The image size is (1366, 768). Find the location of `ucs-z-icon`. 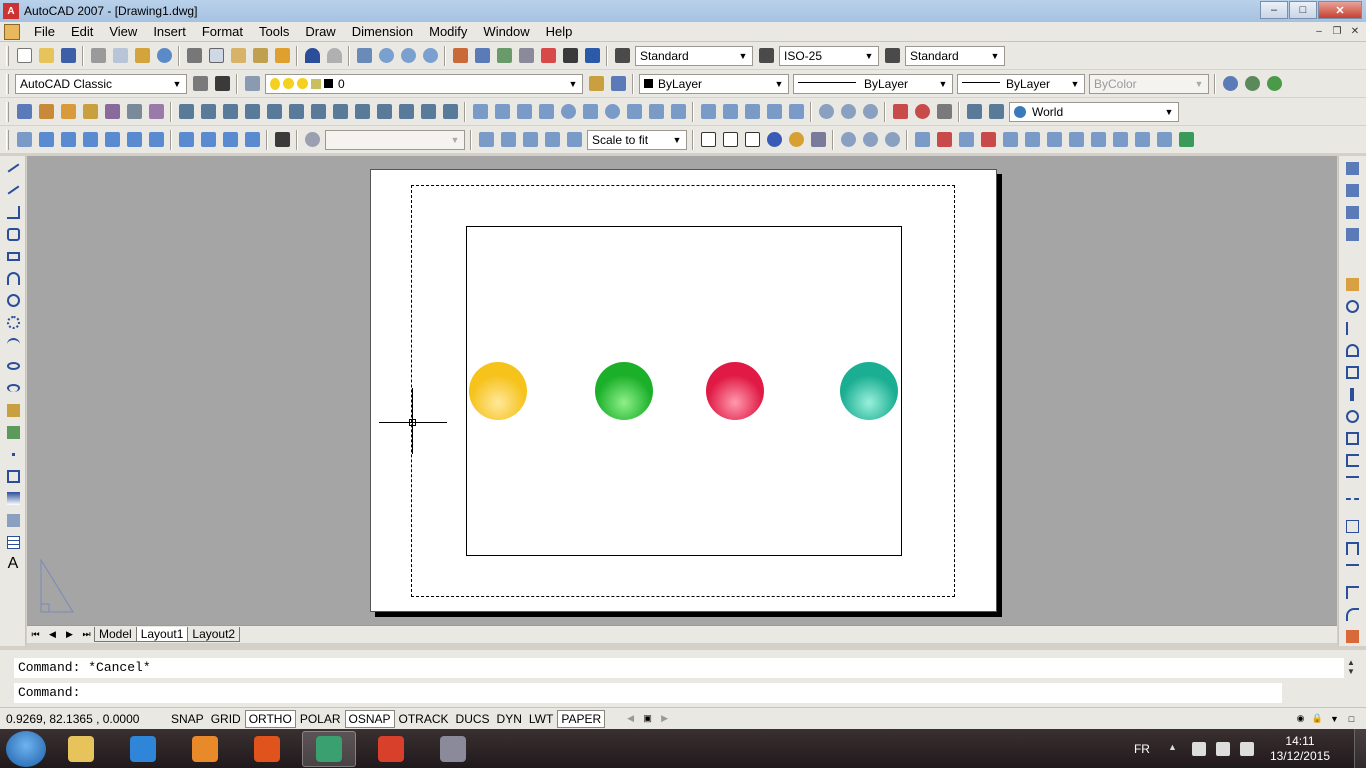

ucs-z-icon is located at coordinates (428, 112).